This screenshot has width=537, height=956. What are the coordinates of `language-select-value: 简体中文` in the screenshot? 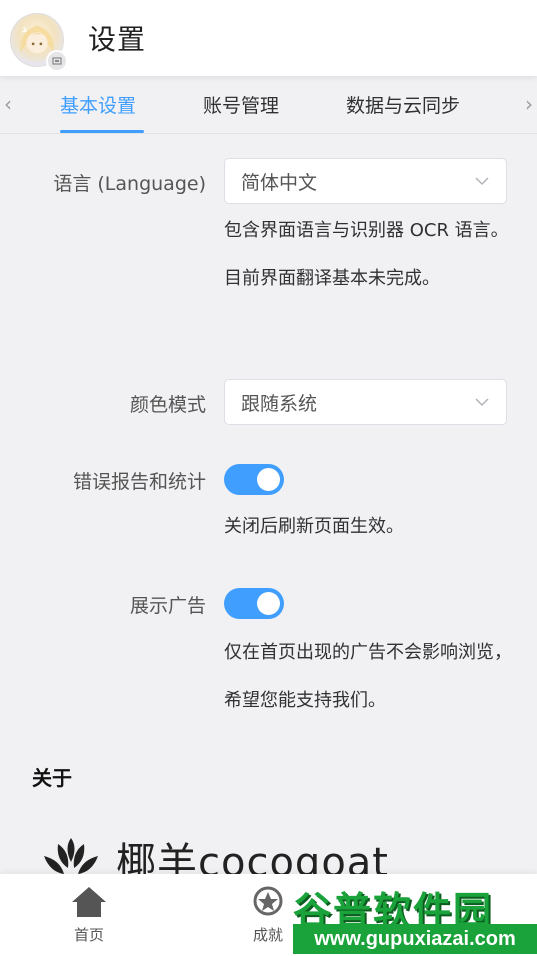 It's located at (279, 182).